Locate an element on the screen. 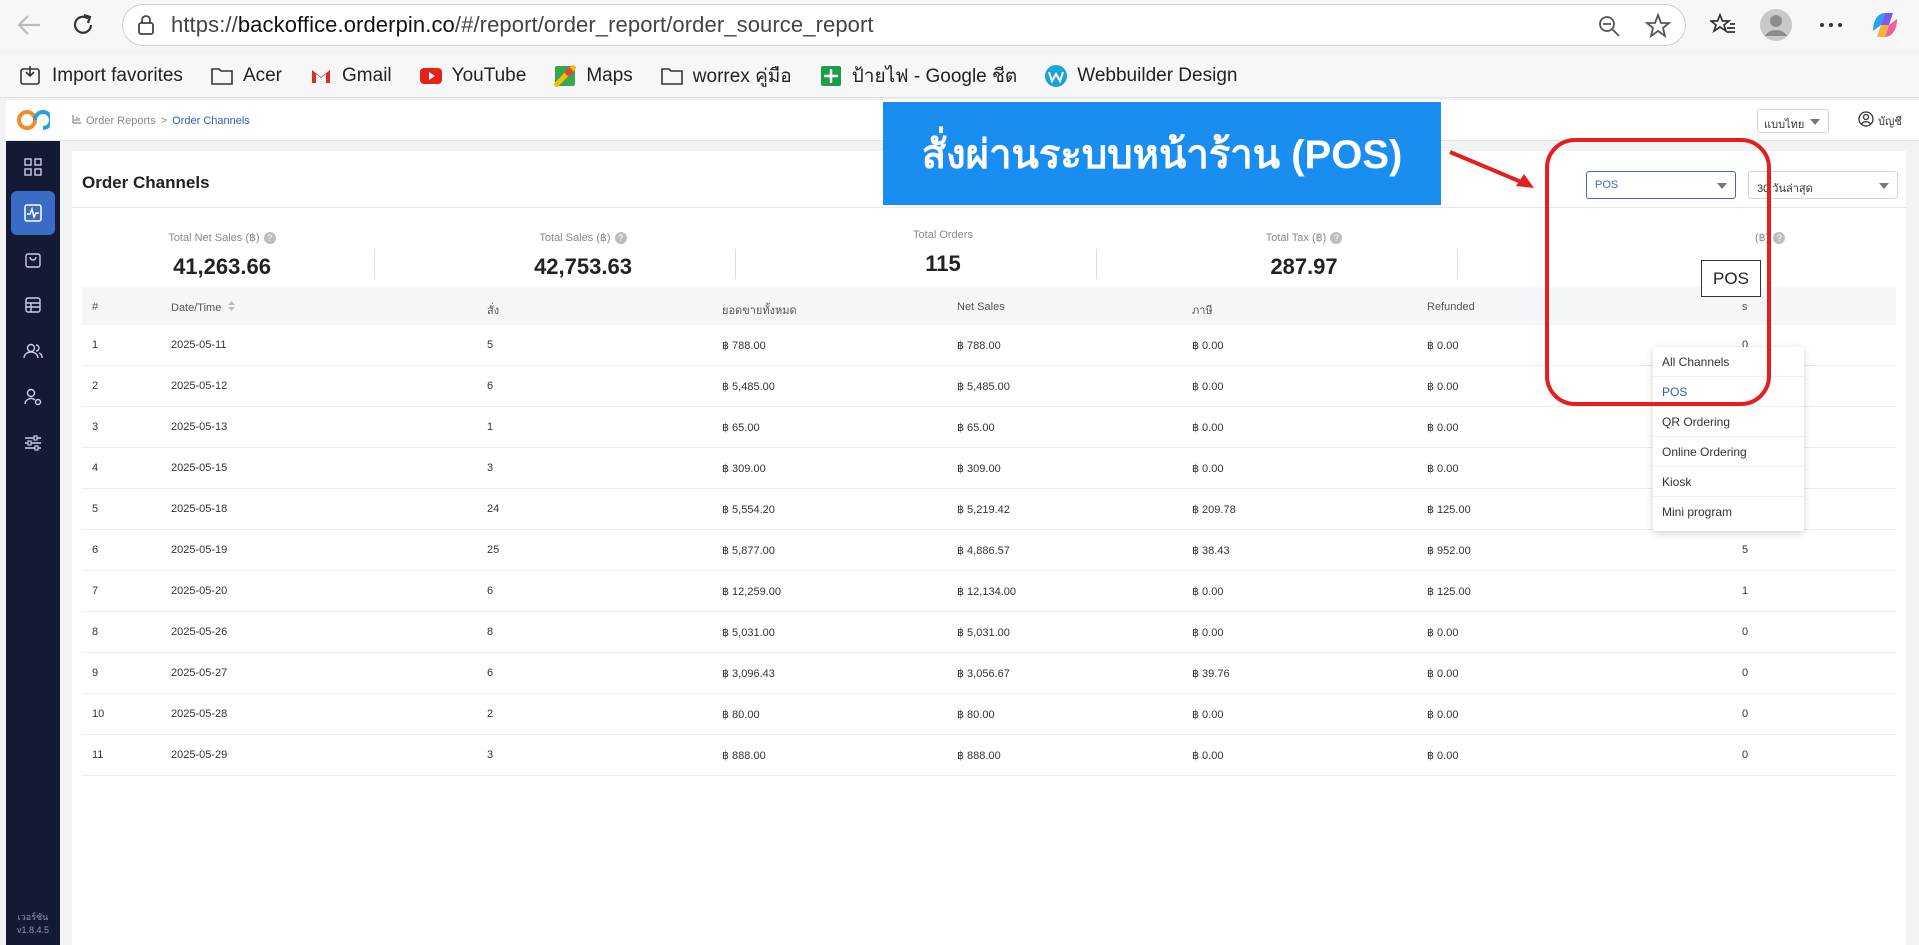 Image resolution: width=1919 pixels, height=945 pixels. breadcrumb-current: Order Channels is located at coordinates (211, 120).